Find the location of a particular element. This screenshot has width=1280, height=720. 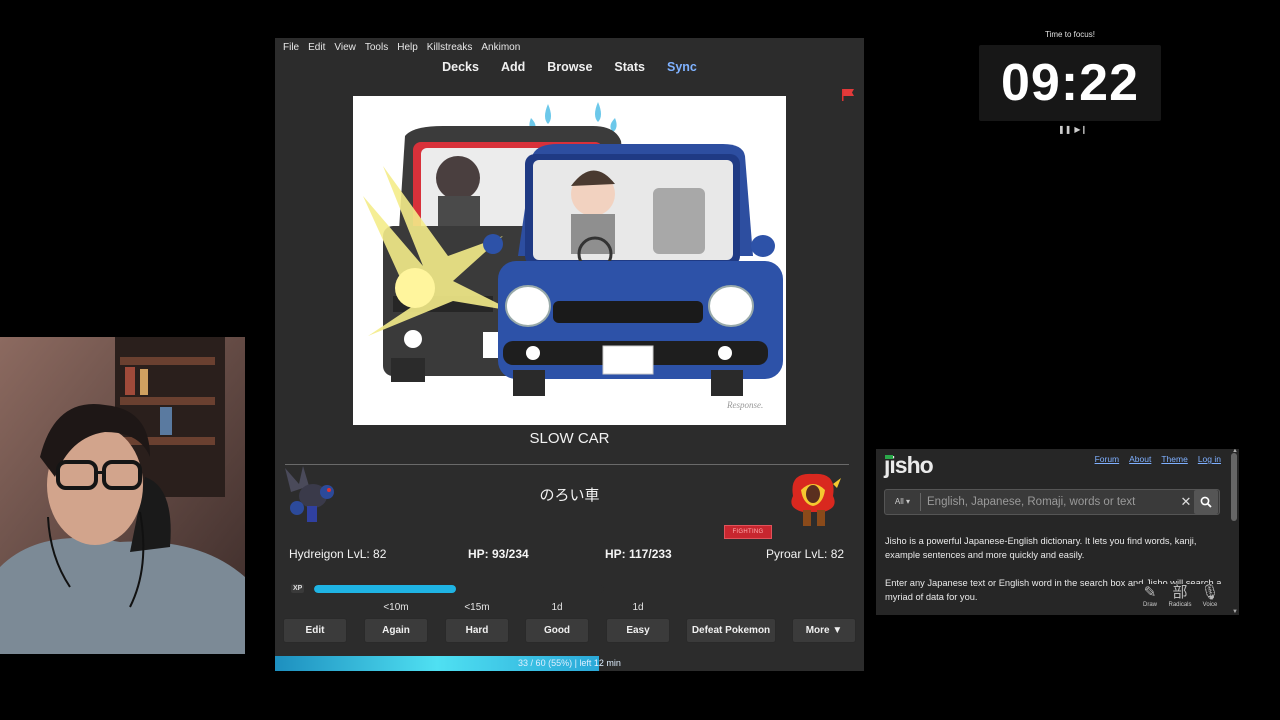

login-link: Log in is located at coordinates (1209, 459).